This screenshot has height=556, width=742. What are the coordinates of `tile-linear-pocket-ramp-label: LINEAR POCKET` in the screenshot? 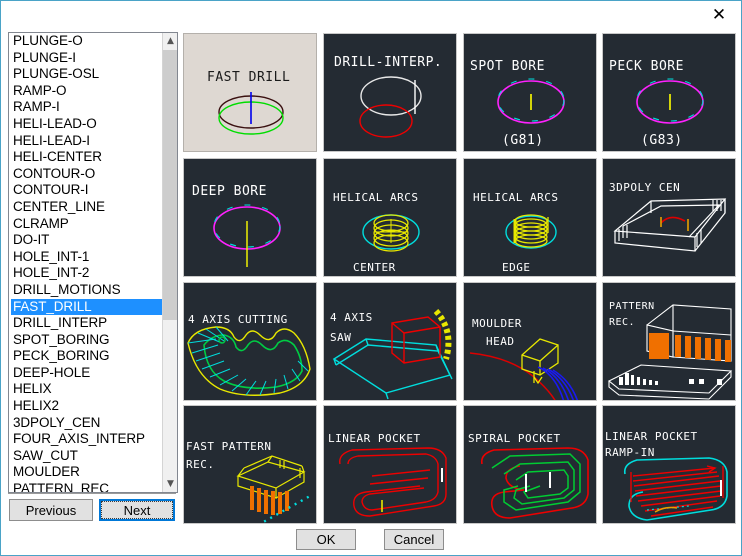 It's located at (651, 436).